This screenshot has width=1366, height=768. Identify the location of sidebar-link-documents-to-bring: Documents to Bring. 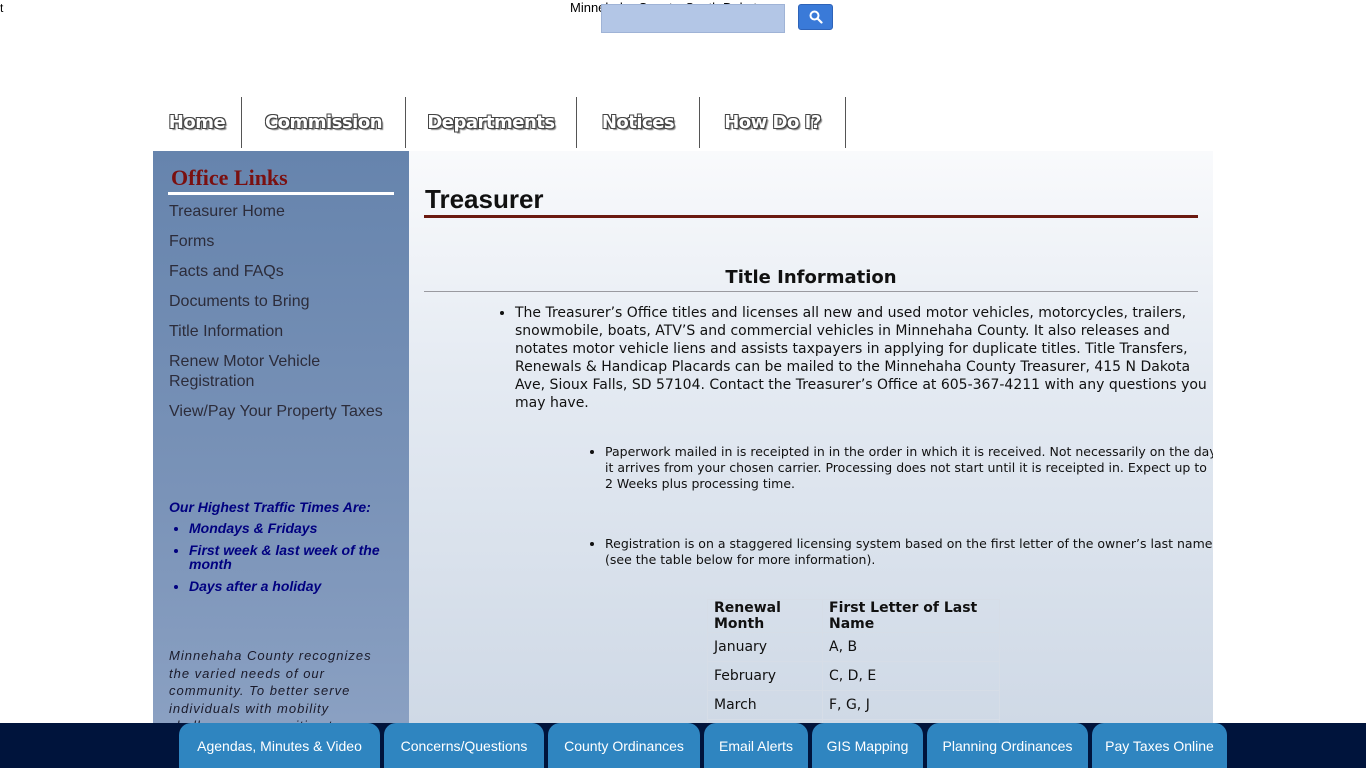
(281, 302).